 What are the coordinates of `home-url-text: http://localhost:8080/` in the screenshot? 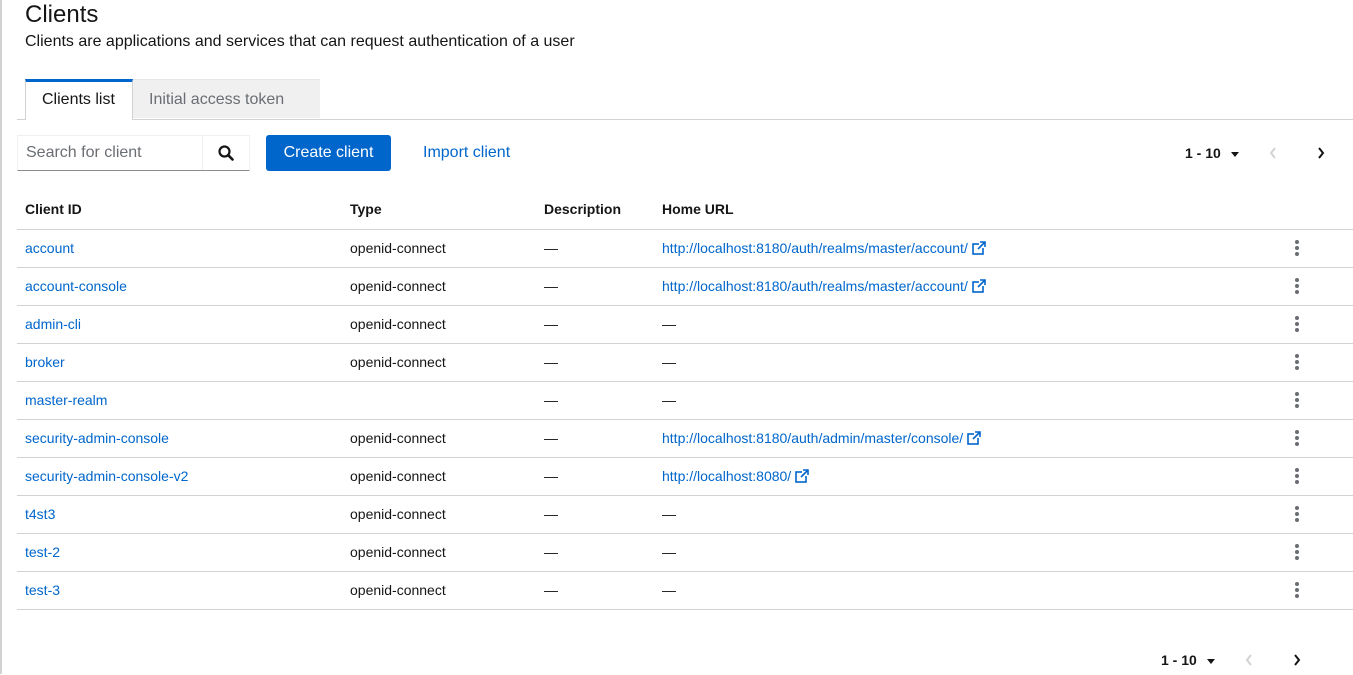 It's located at (727, 476).